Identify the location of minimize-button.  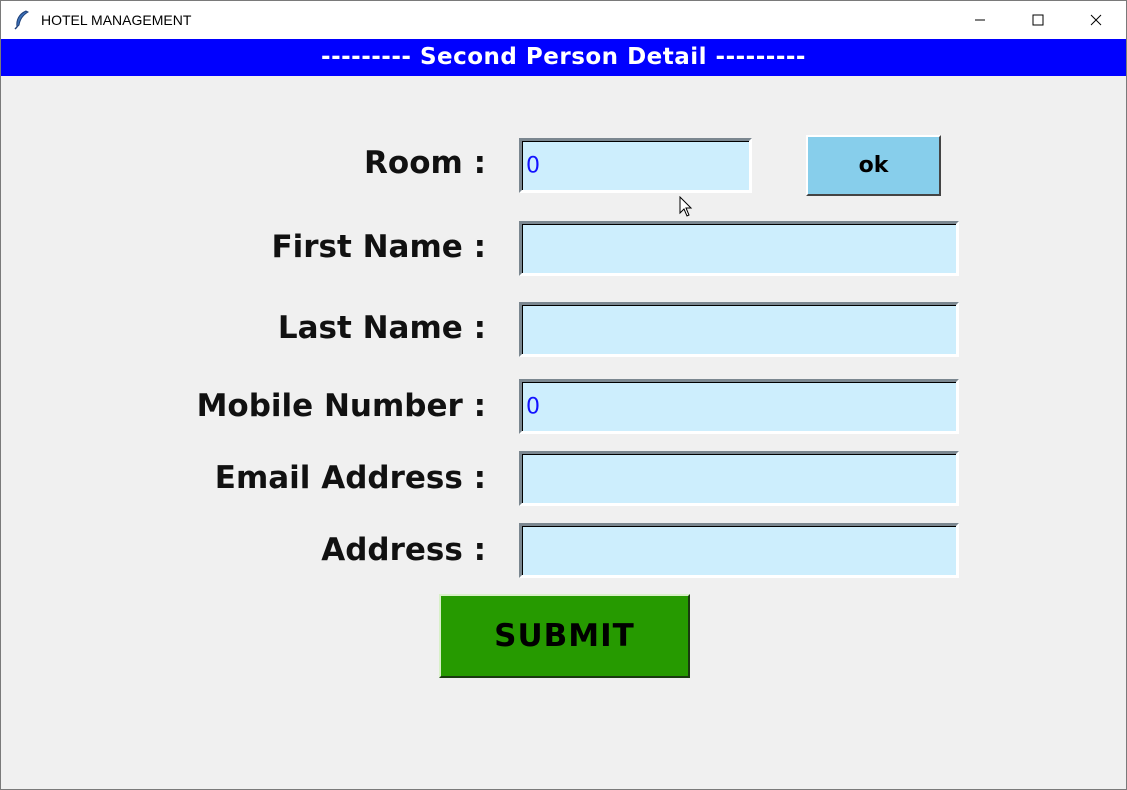
(980, 20).